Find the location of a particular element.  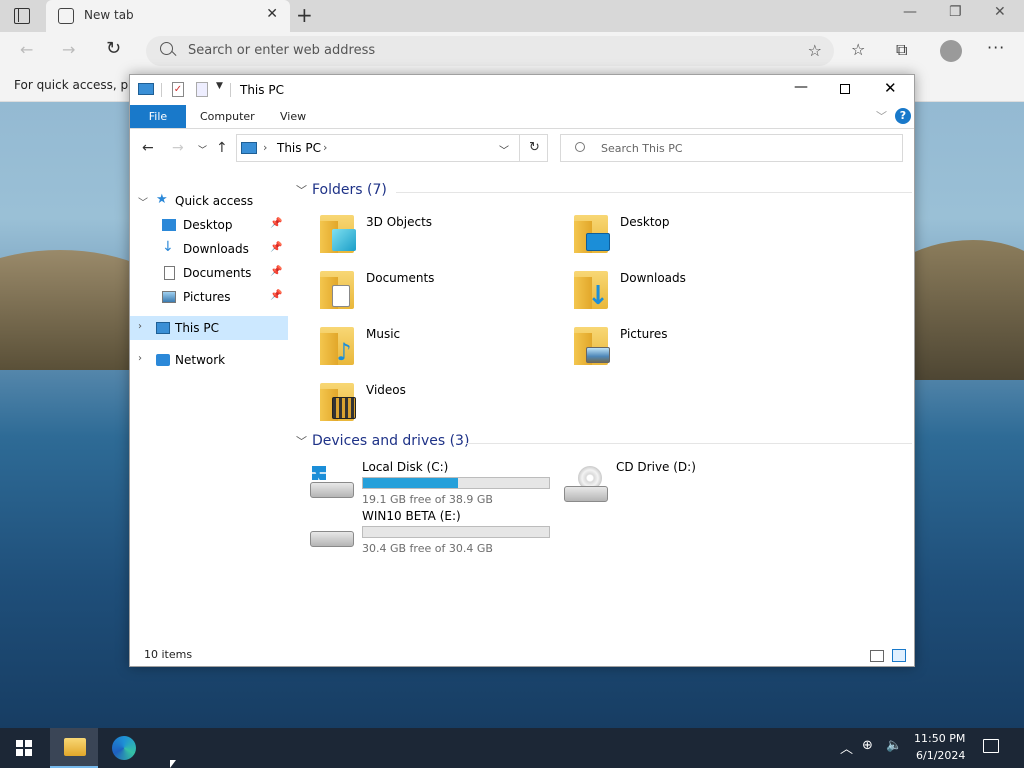

folder-documents: Documents is located at coordinates (443, 290).